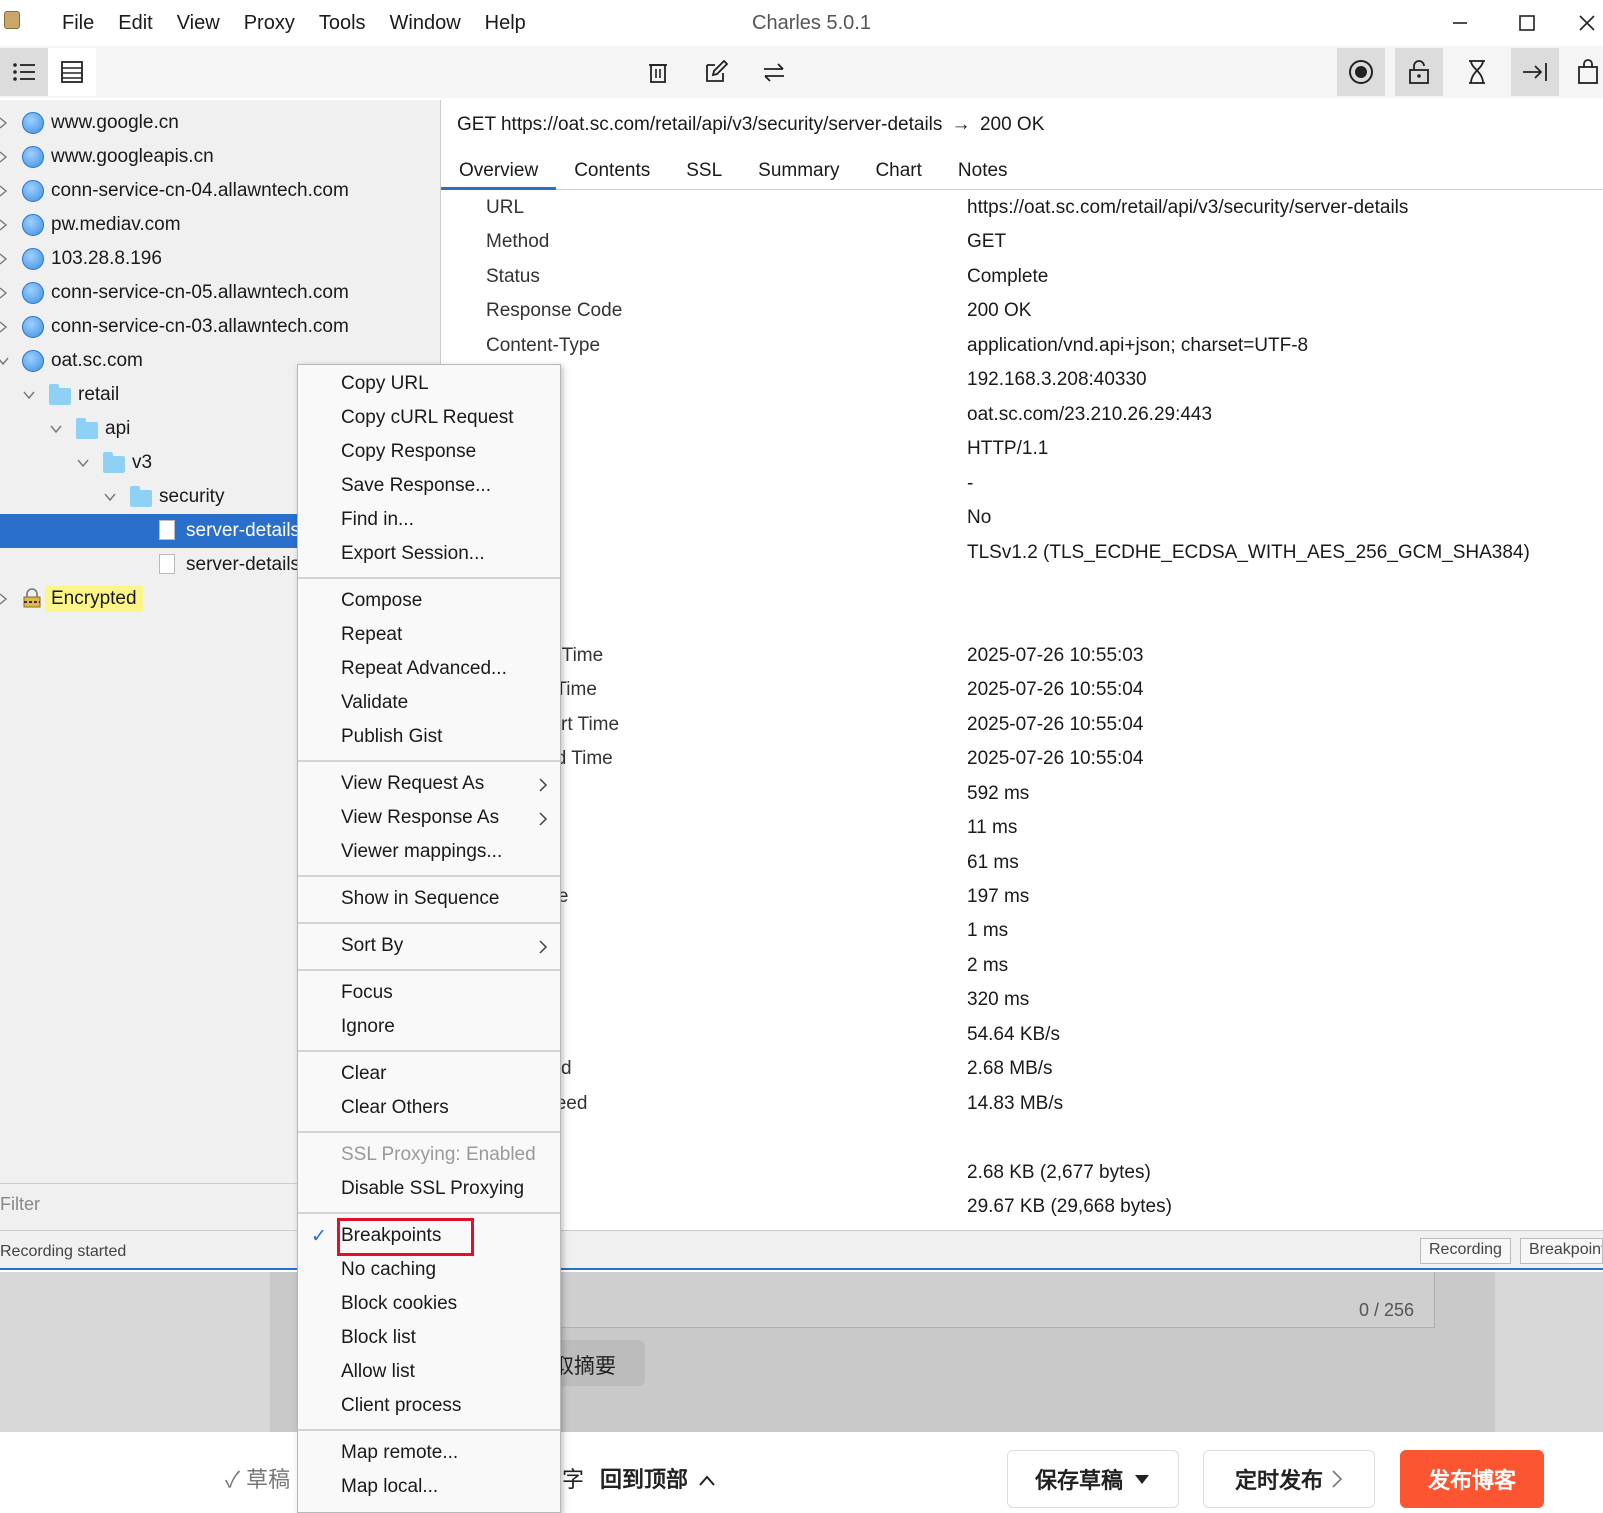 This screenshot has width=1603, height=1513. What do you see at coordinates (220, 123) in the screenshot?
I see `tree-host-row: www.google.cn` at bounding box center [220, 123].